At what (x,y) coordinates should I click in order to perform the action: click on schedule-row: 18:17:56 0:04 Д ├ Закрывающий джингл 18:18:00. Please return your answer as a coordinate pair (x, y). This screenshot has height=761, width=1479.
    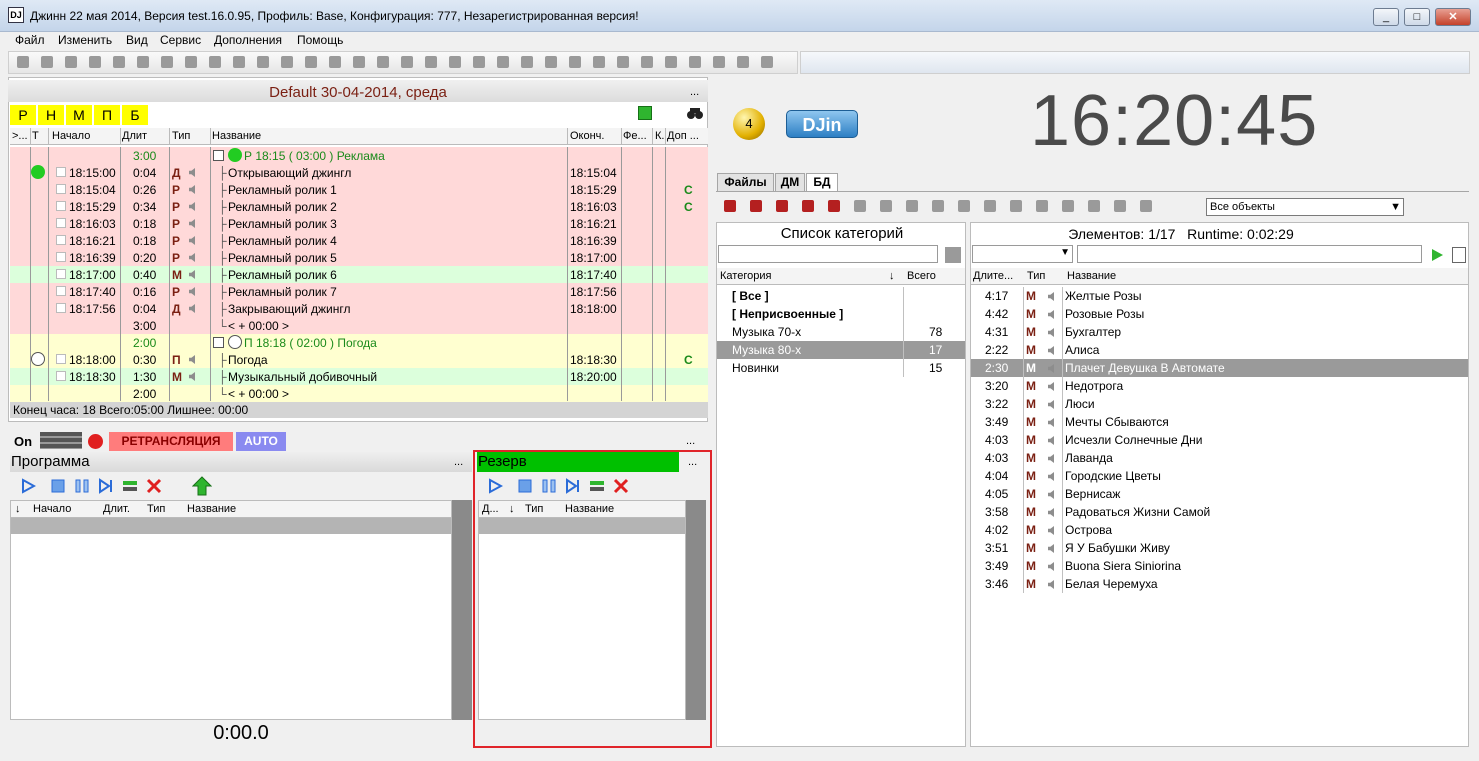
    Looking at the image, I should click on (359, 308).